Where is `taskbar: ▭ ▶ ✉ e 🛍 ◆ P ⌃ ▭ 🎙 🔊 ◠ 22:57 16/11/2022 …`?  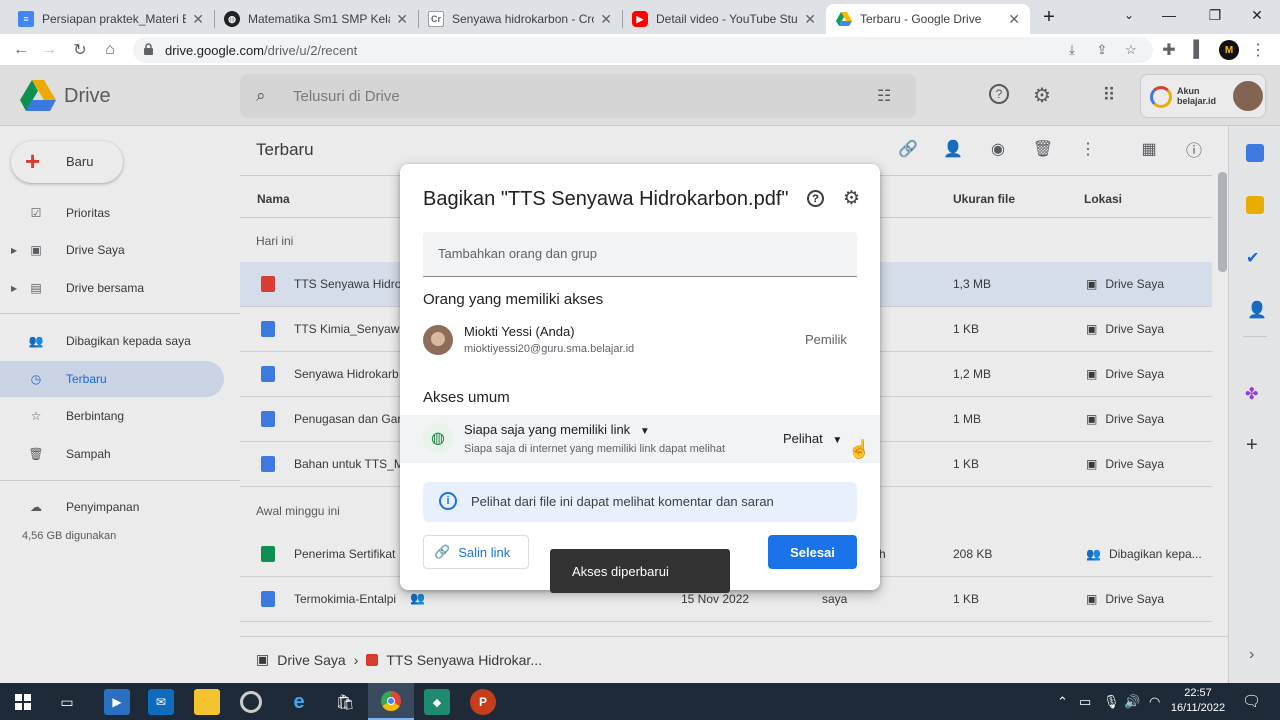 taskbar: ▭ ▶ ✉ e 🛍 ◆ P ⌃ ▭ 🎙 🔊 ◠ 22:57 16/11/2022 … is located at coordinates (640, 701).